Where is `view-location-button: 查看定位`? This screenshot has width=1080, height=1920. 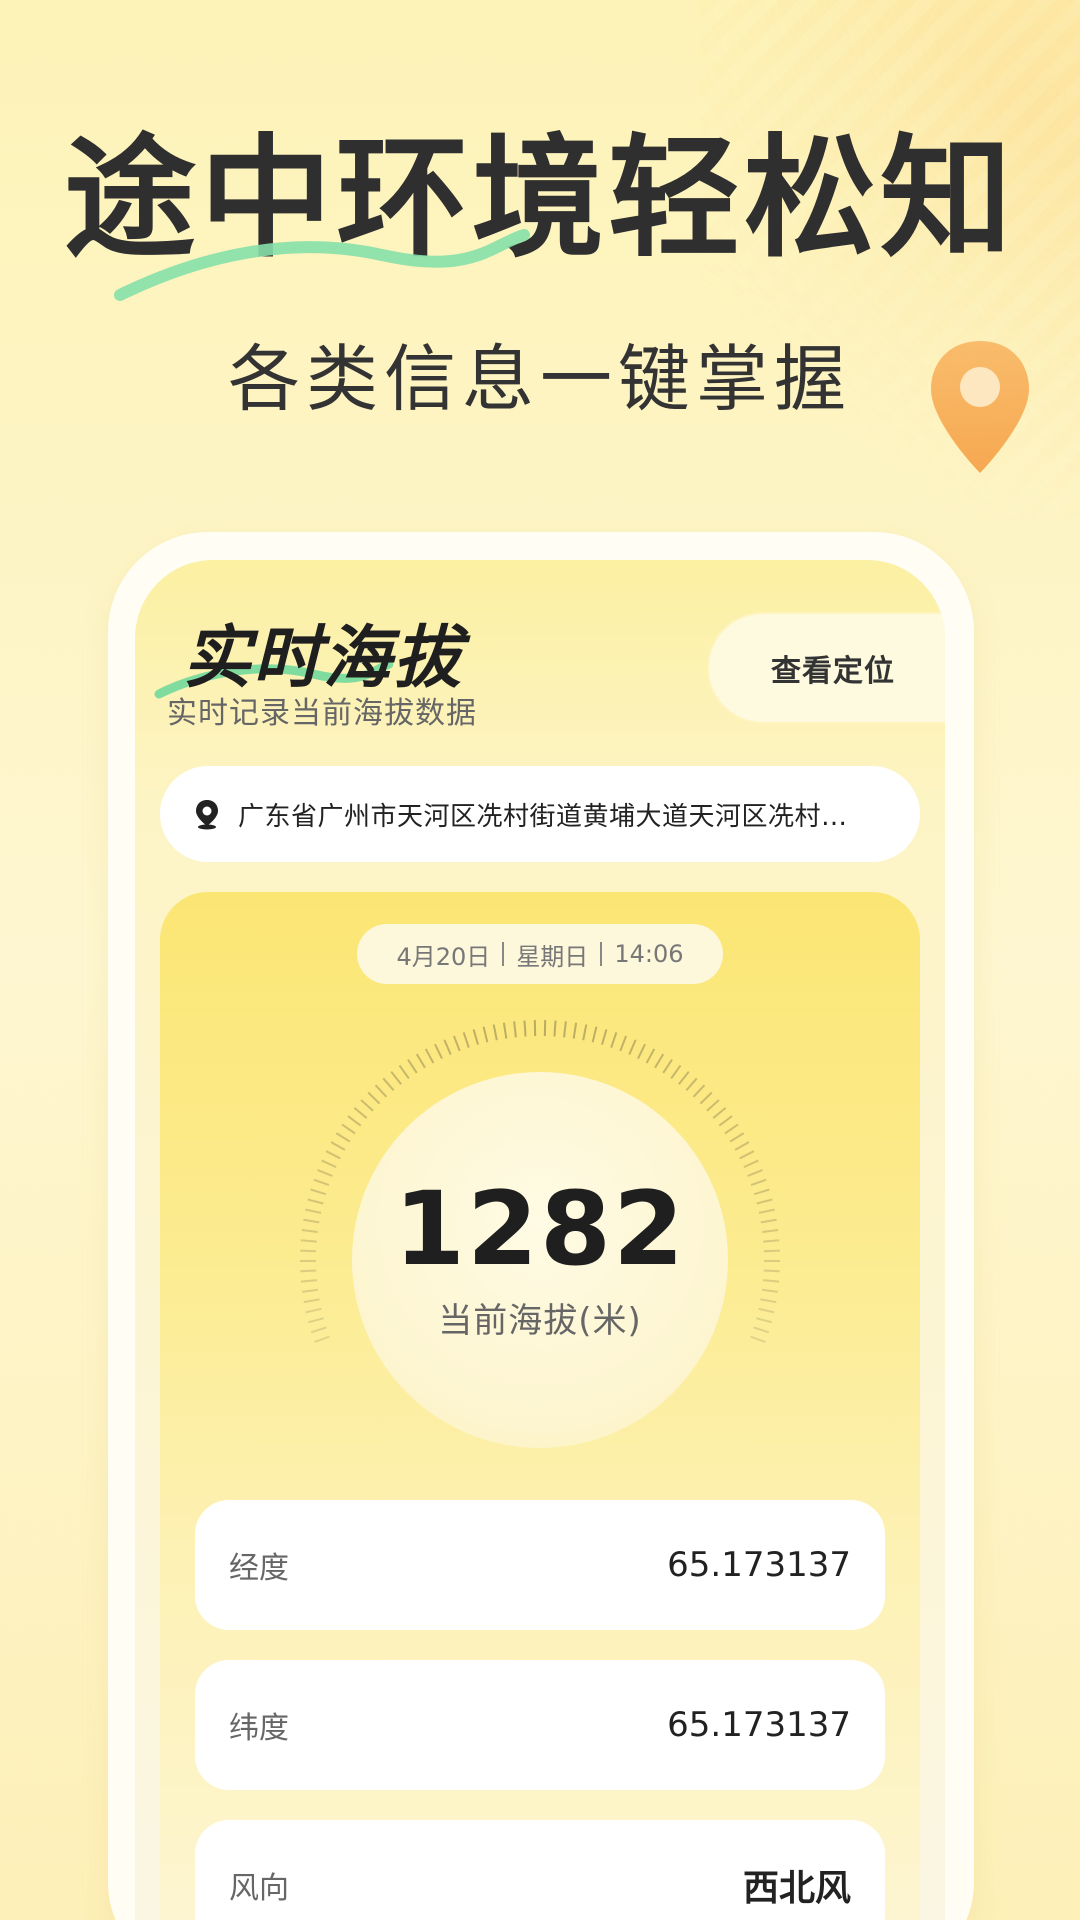
view-location-button: 查看定位 is located at coordinates (826, 668).